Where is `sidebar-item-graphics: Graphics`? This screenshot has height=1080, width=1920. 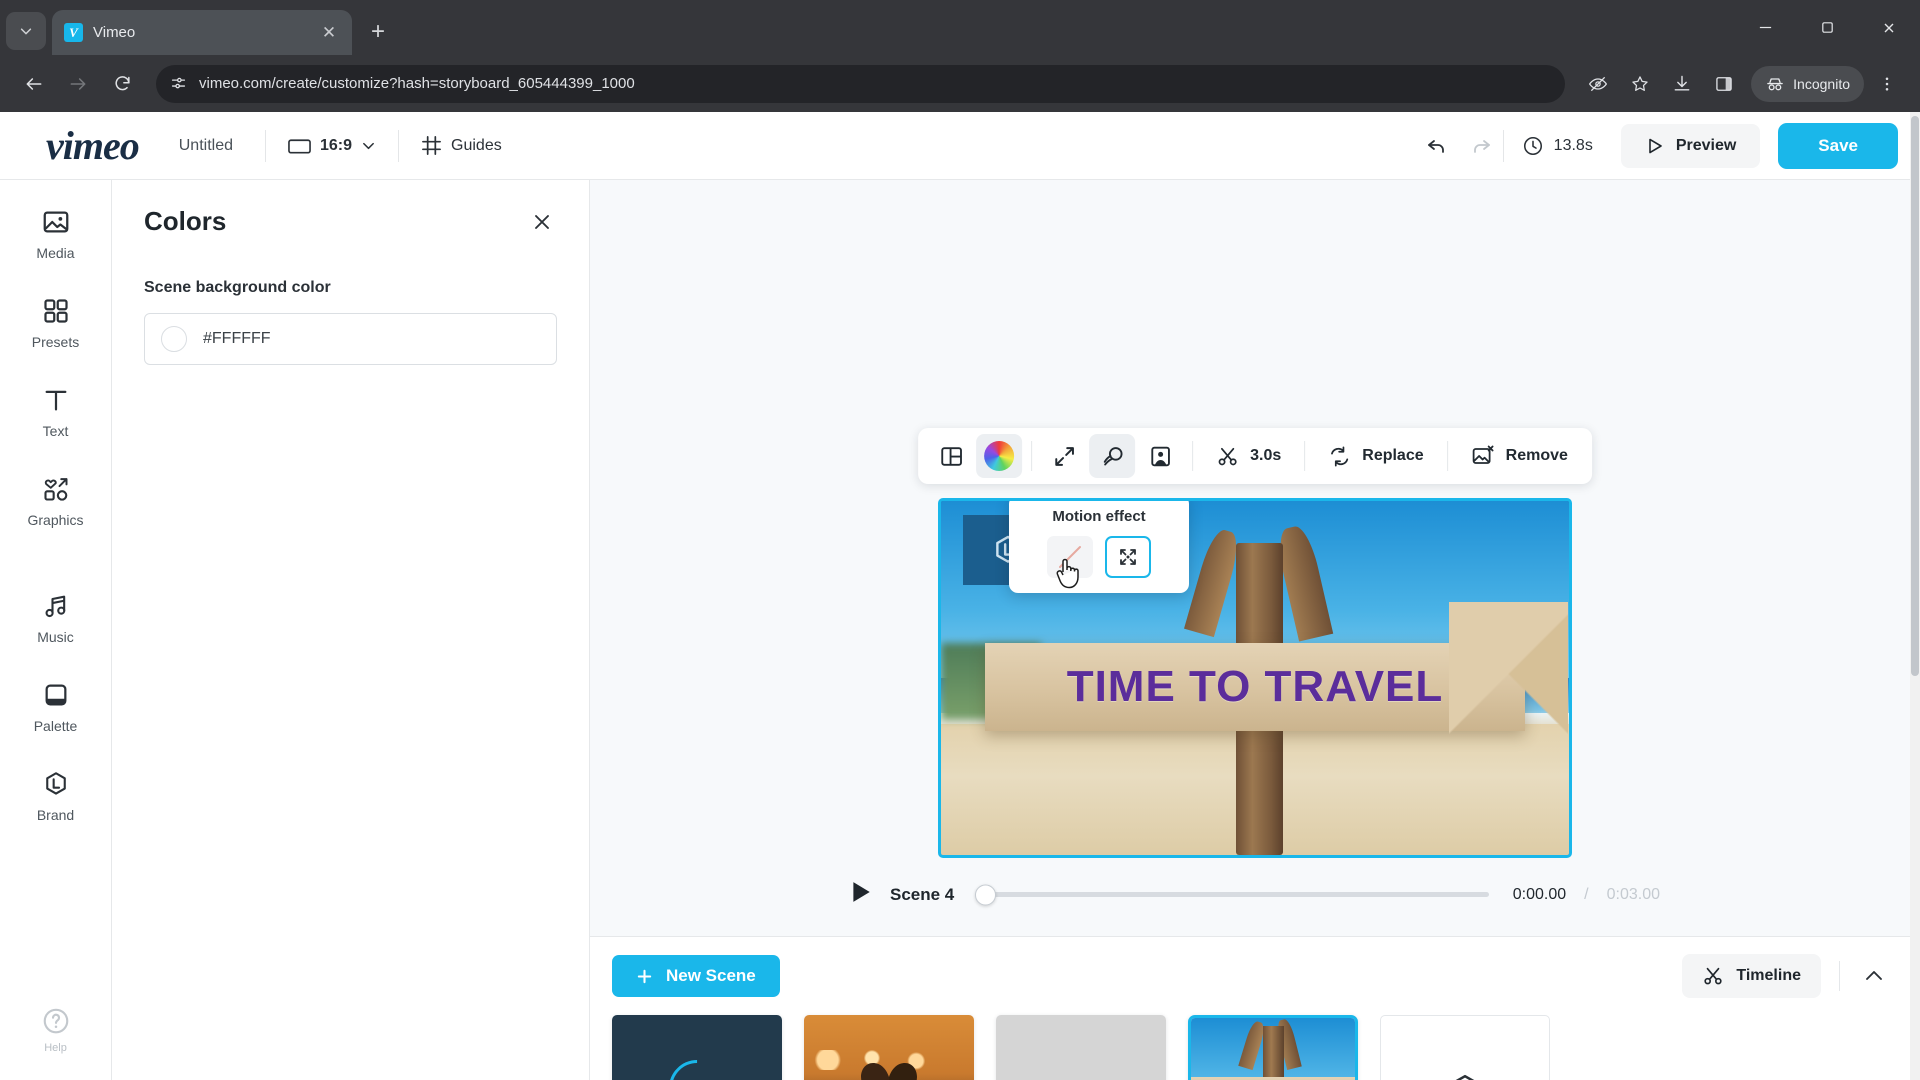 sidebar-item-graphics: Graphics is located at coordinates (55, 500).